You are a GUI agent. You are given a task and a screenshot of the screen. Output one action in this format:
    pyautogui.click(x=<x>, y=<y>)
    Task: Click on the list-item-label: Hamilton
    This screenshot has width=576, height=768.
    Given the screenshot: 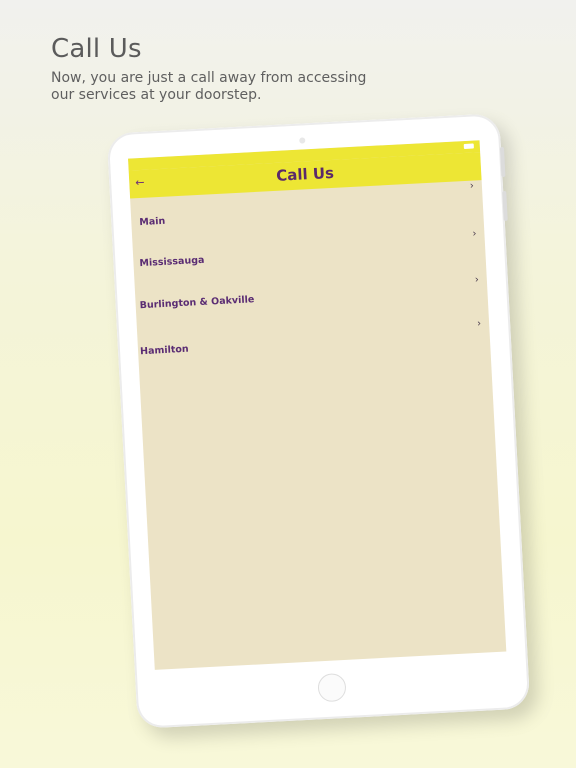 What is the action you would take?
    pyautogui.click(x=164, y=350)
    